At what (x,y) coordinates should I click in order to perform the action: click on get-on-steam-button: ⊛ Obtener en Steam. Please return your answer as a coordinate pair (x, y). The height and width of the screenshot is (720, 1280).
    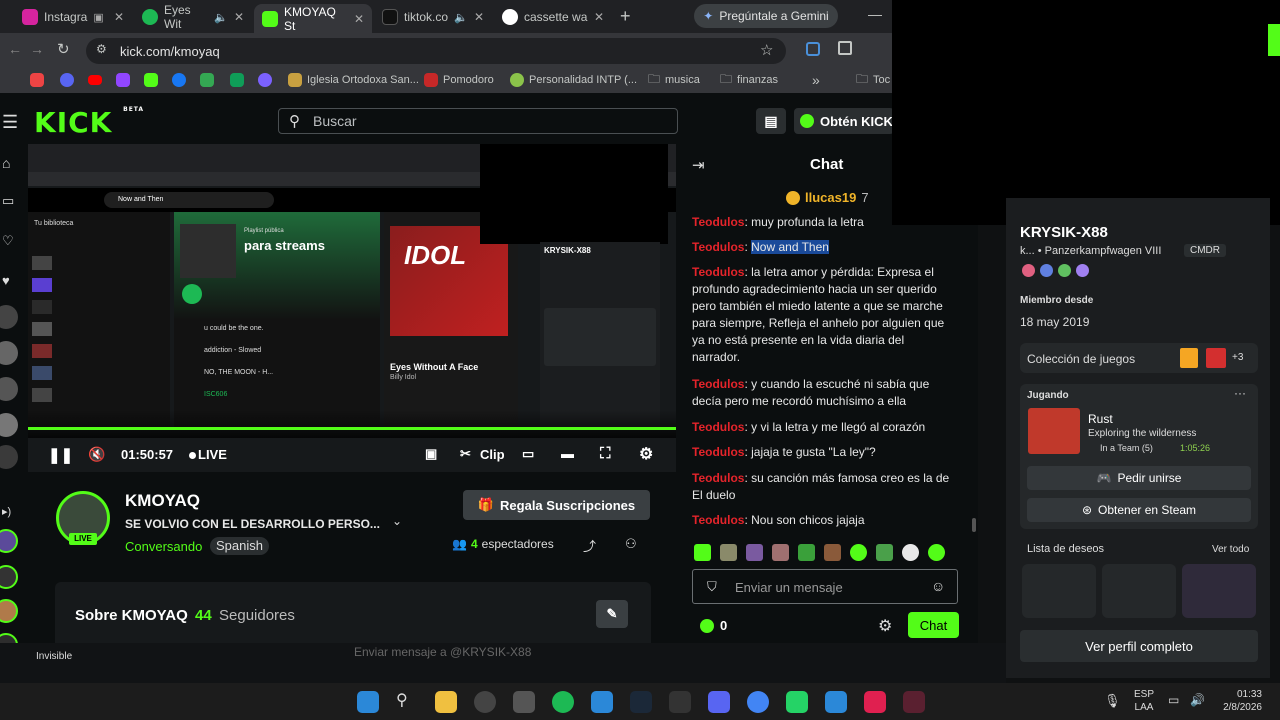
    Looking at the image, I should click on (1139, 510).